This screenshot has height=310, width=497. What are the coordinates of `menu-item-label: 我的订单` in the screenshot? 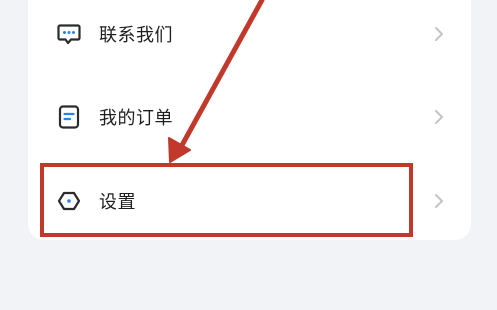 It's located at (136, 118).